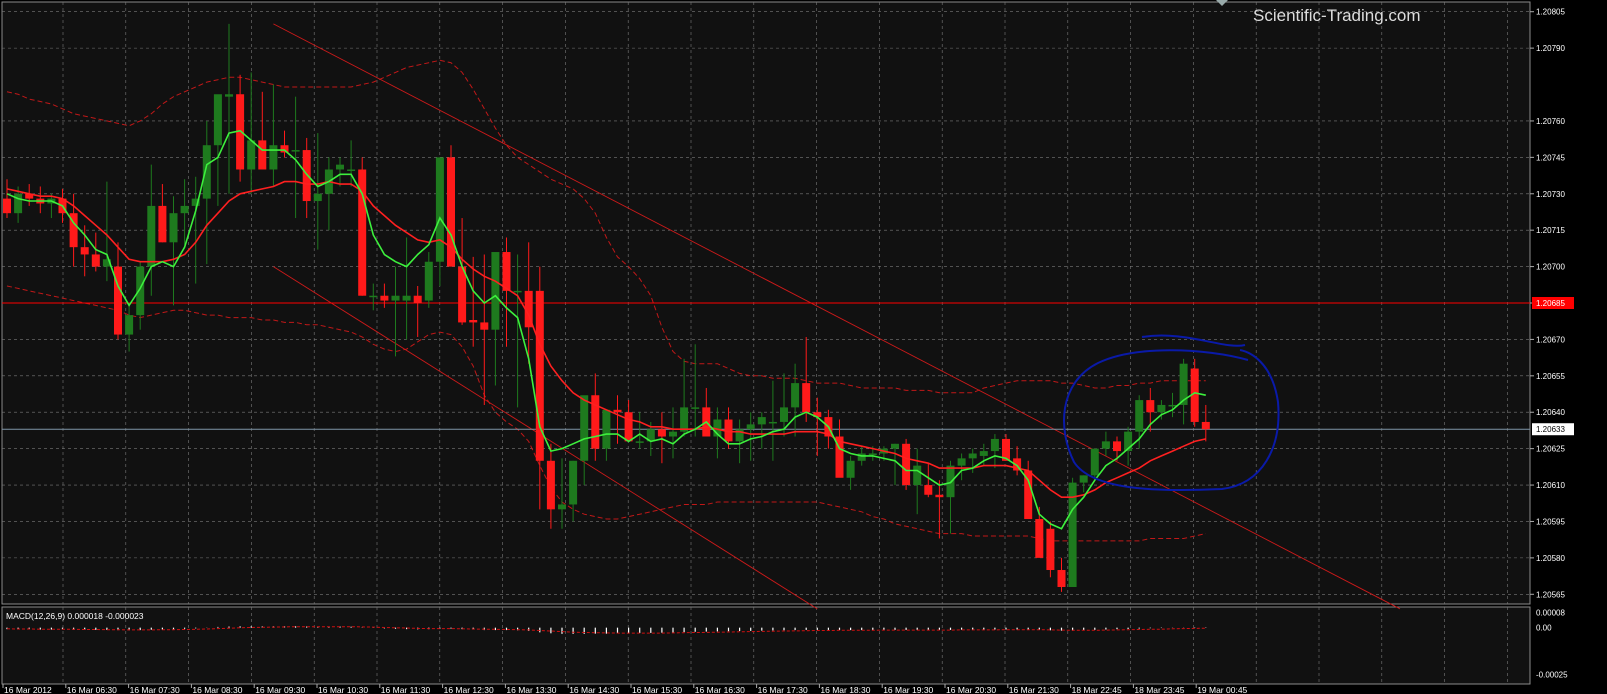 This screenshot has width=1607, height=694. What do you see at coordinates (1550, 558) in the screenshot?
I see `price-tick-label: 1.20580` at bounding box center [1550, 558].